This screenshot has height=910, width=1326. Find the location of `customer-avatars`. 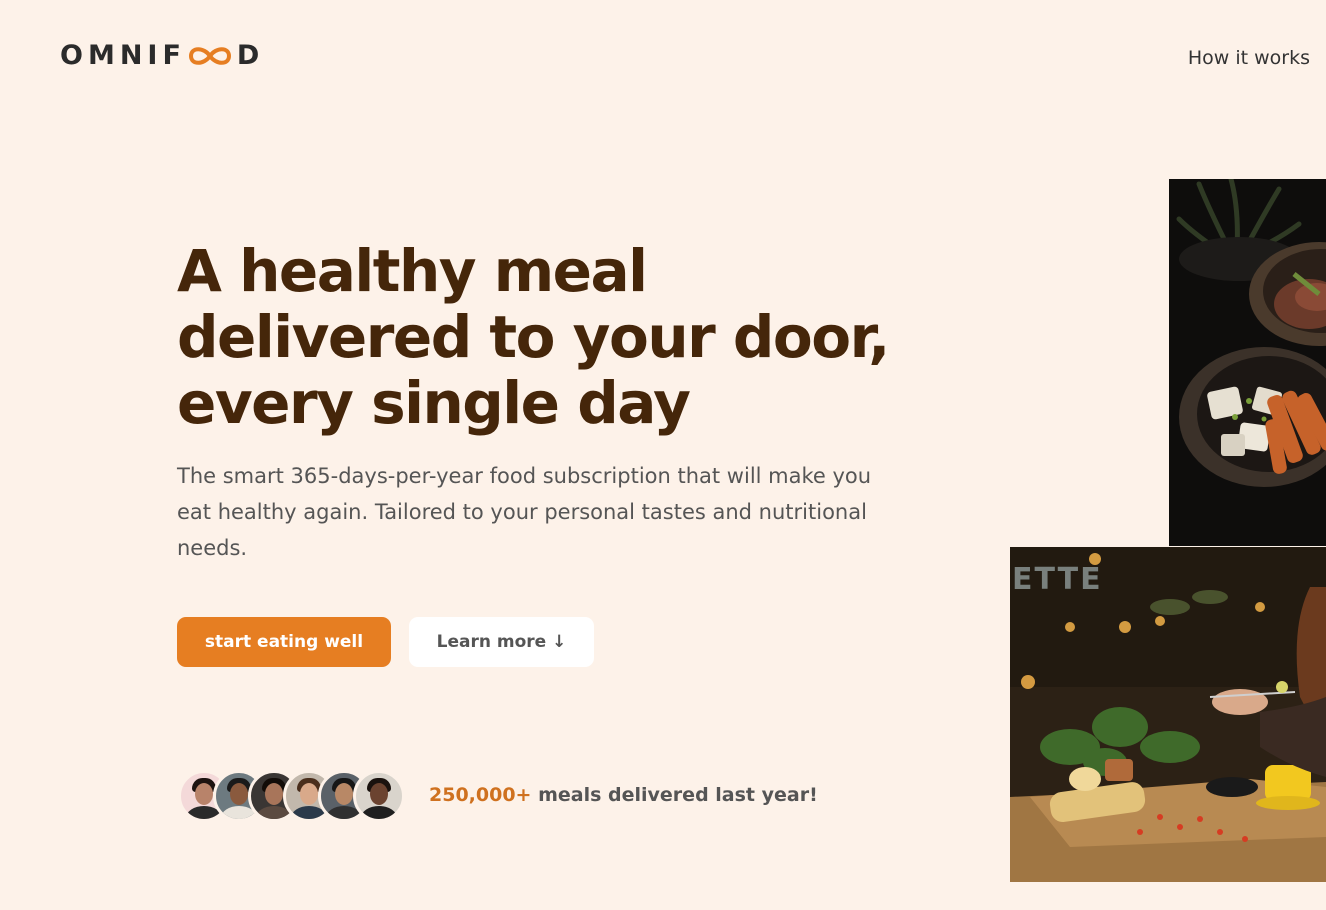

customer-avatars is located at coordinates (291, 796).